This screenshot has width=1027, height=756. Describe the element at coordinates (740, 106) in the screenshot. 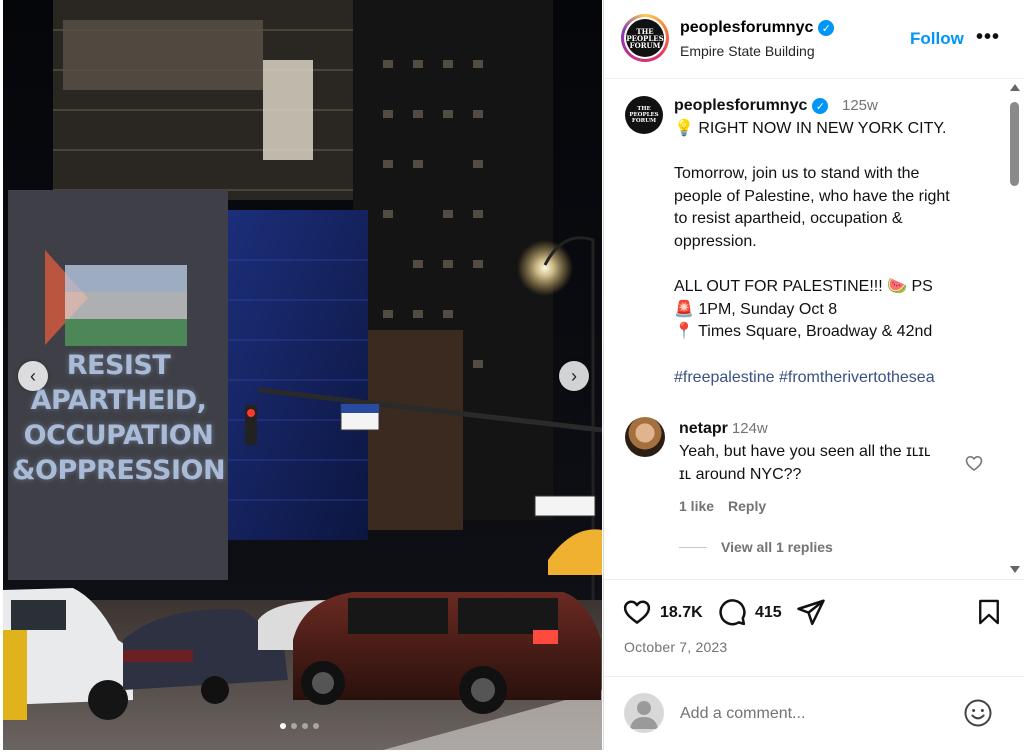

I see `caption-username: peoplesforumnyc` at that location.